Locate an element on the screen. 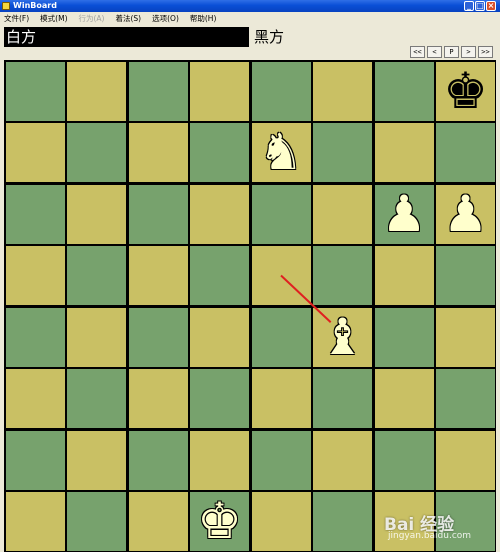 The height and width of the screenshot is (552, 500). square-g7 is located at coordinates (404, 152).